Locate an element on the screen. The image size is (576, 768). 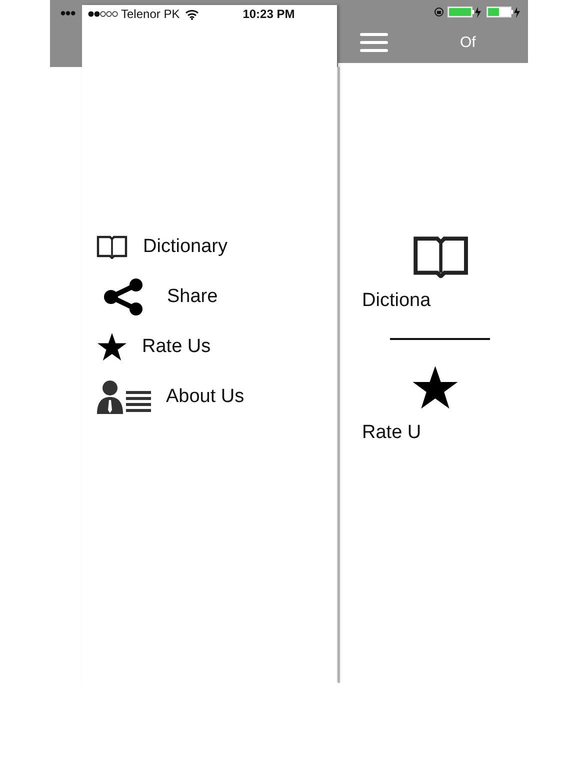
rotation-lock-icon is located at coordinates (439, 12).